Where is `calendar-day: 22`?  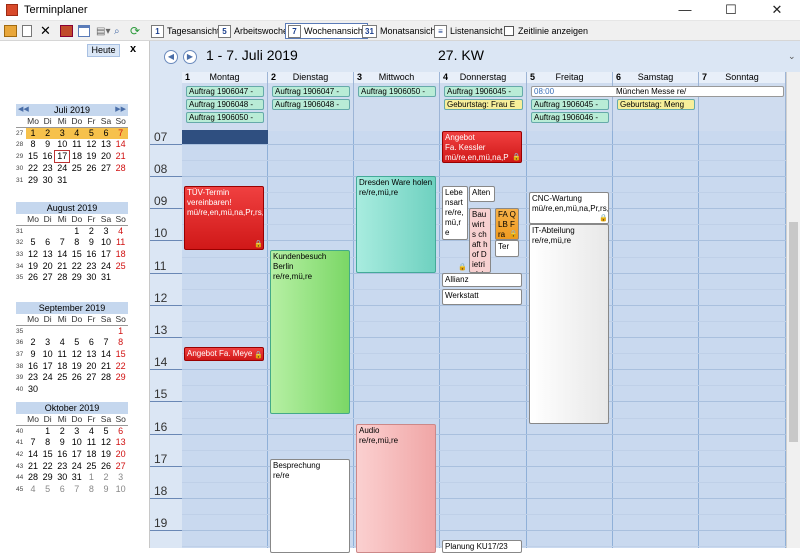 calendar-day: 22 is located at coordinates (47, 466).